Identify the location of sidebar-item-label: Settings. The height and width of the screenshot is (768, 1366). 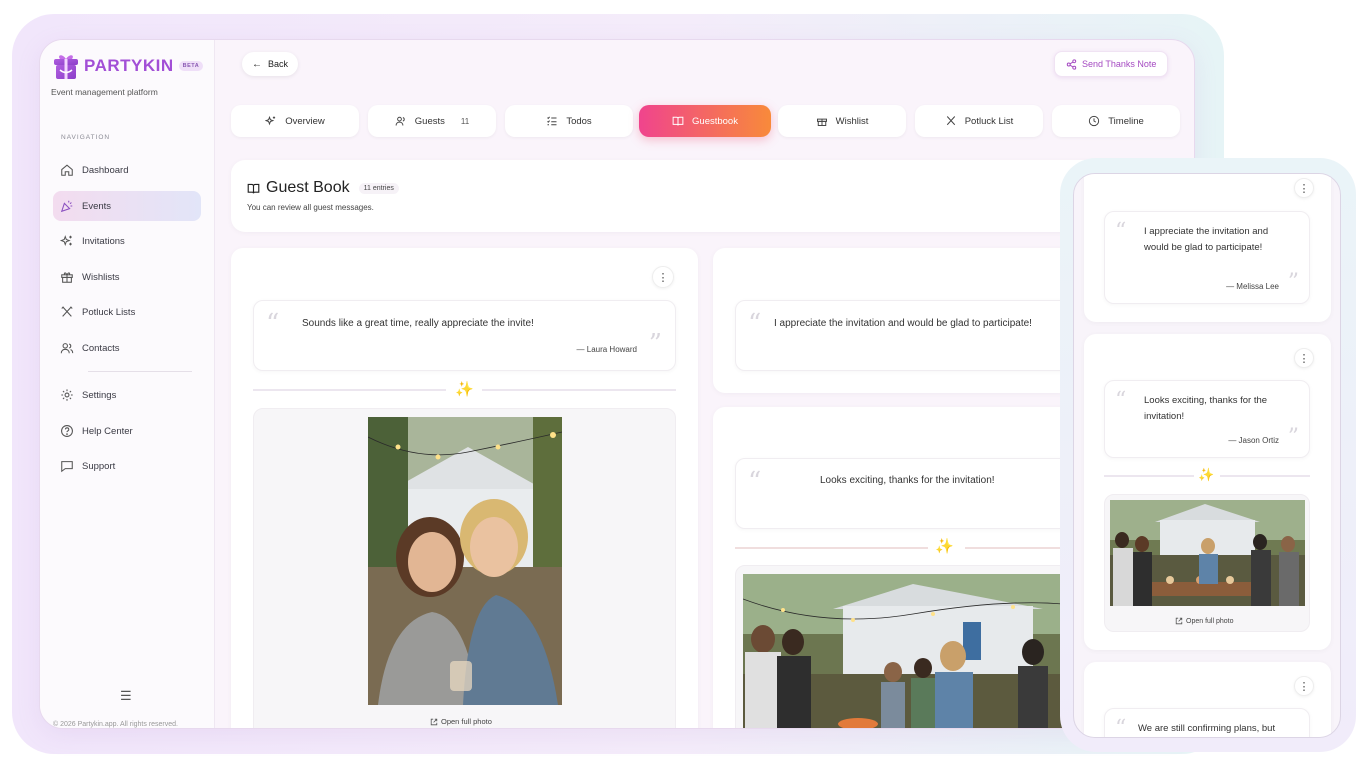
(99, 395).